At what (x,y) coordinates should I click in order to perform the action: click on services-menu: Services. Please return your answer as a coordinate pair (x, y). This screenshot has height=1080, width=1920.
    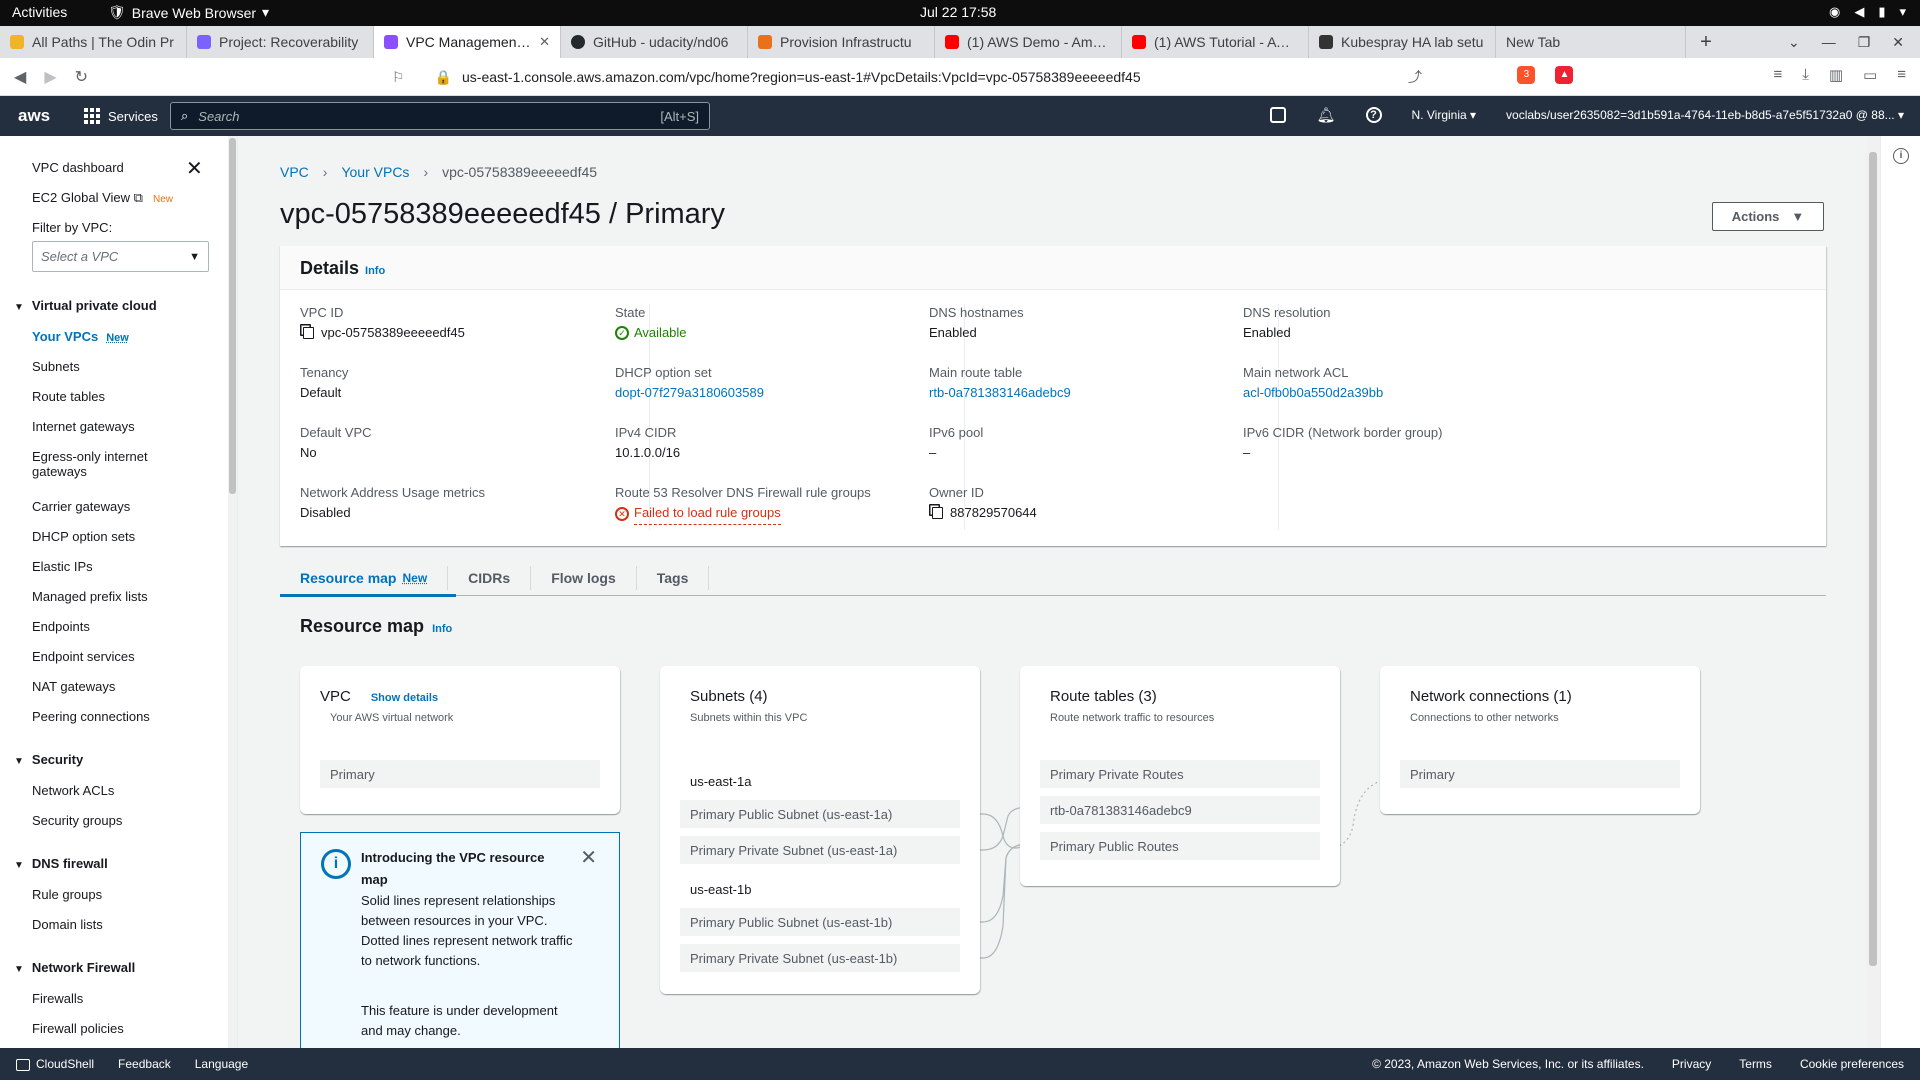
    Looking at the image, I should click on (121, 116).